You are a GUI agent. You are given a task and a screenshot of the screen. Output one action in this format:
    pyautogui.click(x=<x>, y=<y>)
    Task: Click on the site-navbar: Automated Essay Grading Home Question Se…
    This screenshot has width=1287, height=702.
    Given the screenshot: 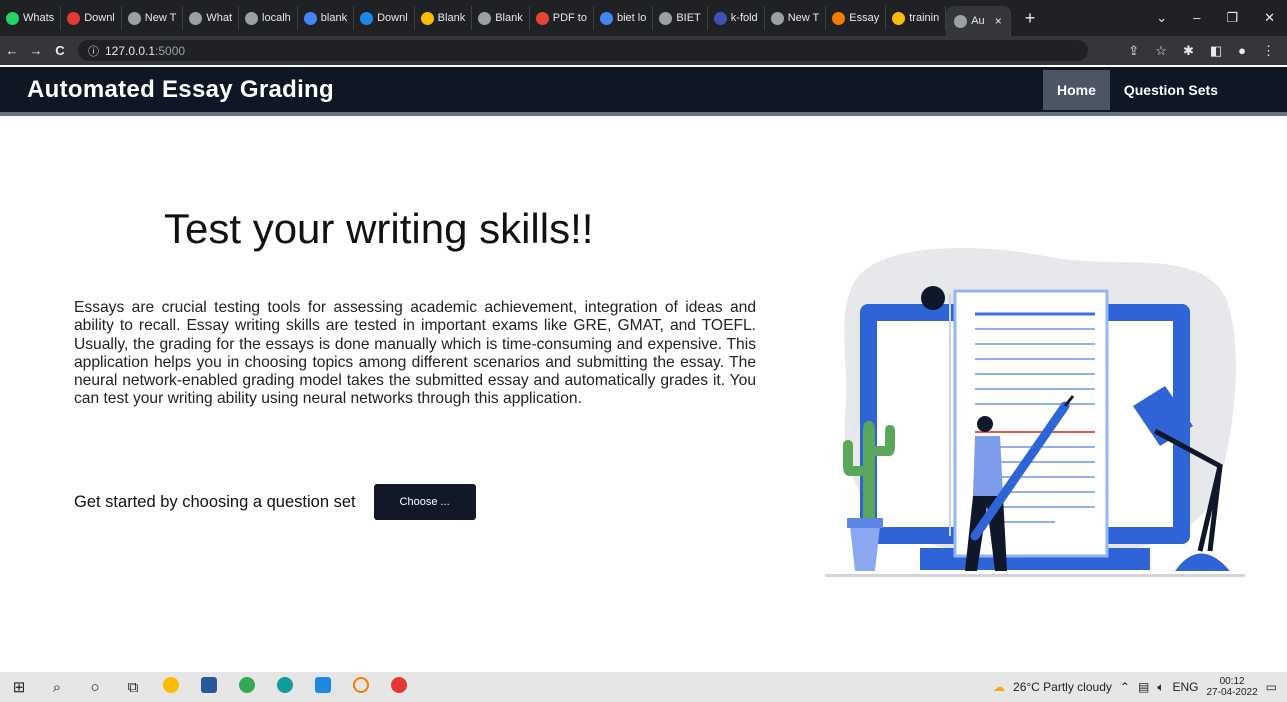 What is the action you would take?
    pyautogui.click(x=643, y=91)
    